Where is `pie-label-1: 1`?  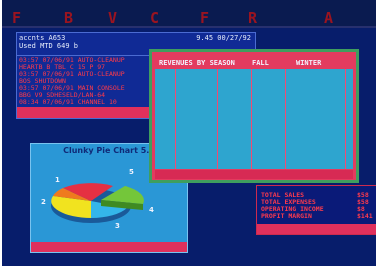 pie-label-1: 1 is located at coordinates (57, 180).